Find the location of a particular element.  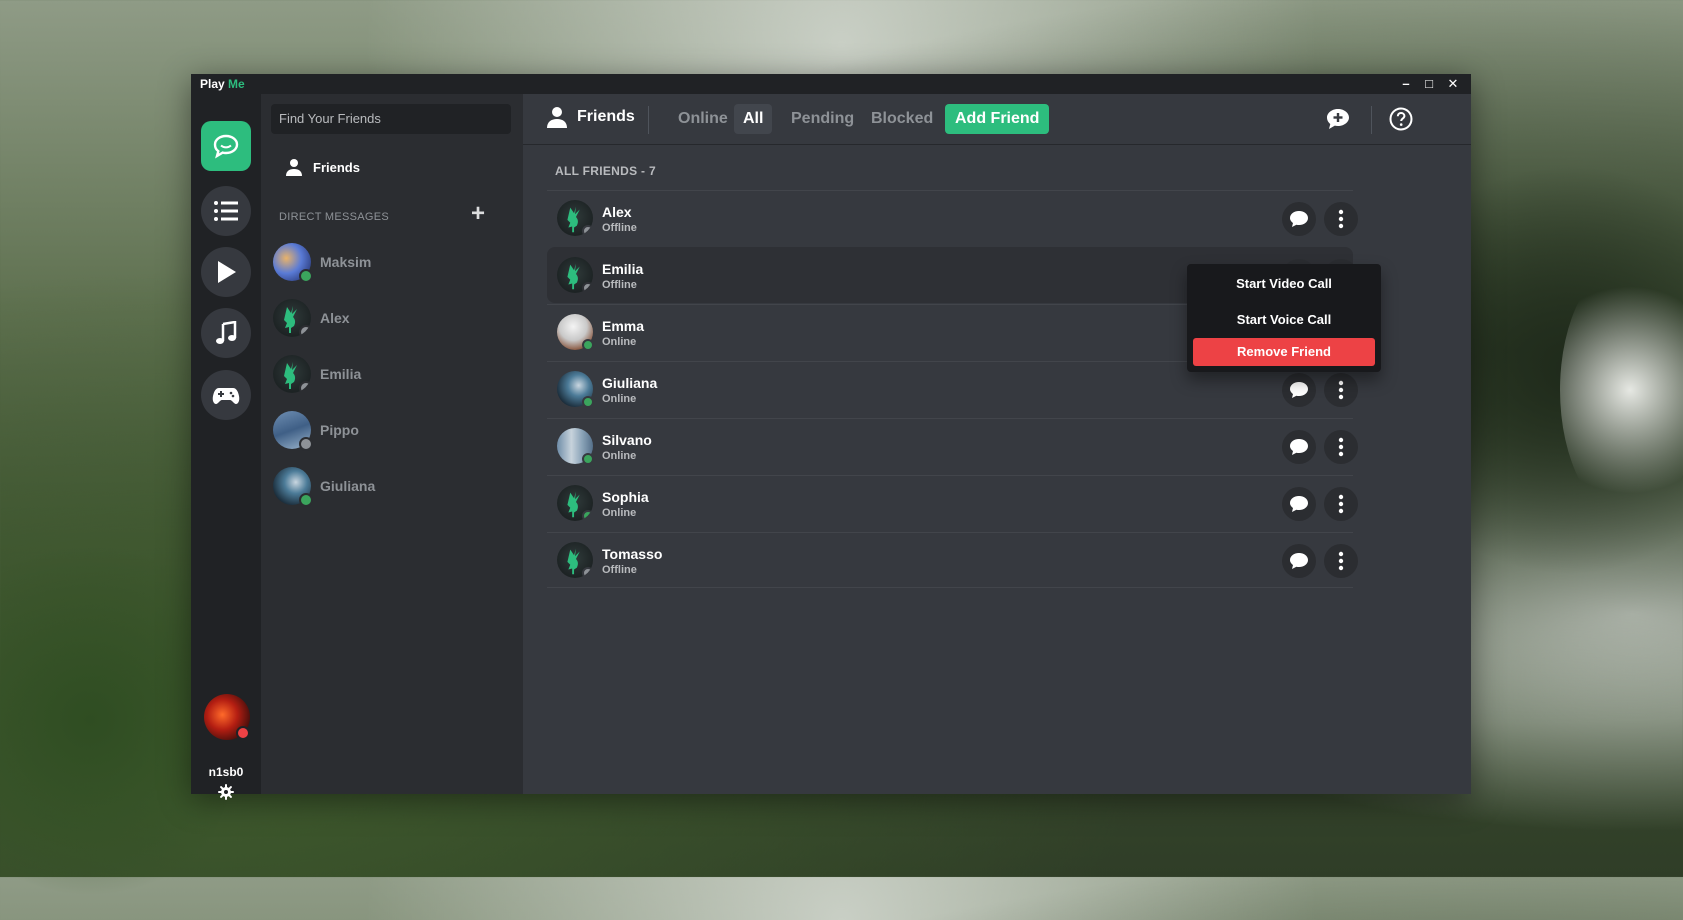

dm-item-maksim: Maksim is located at coordinates (393, 262).